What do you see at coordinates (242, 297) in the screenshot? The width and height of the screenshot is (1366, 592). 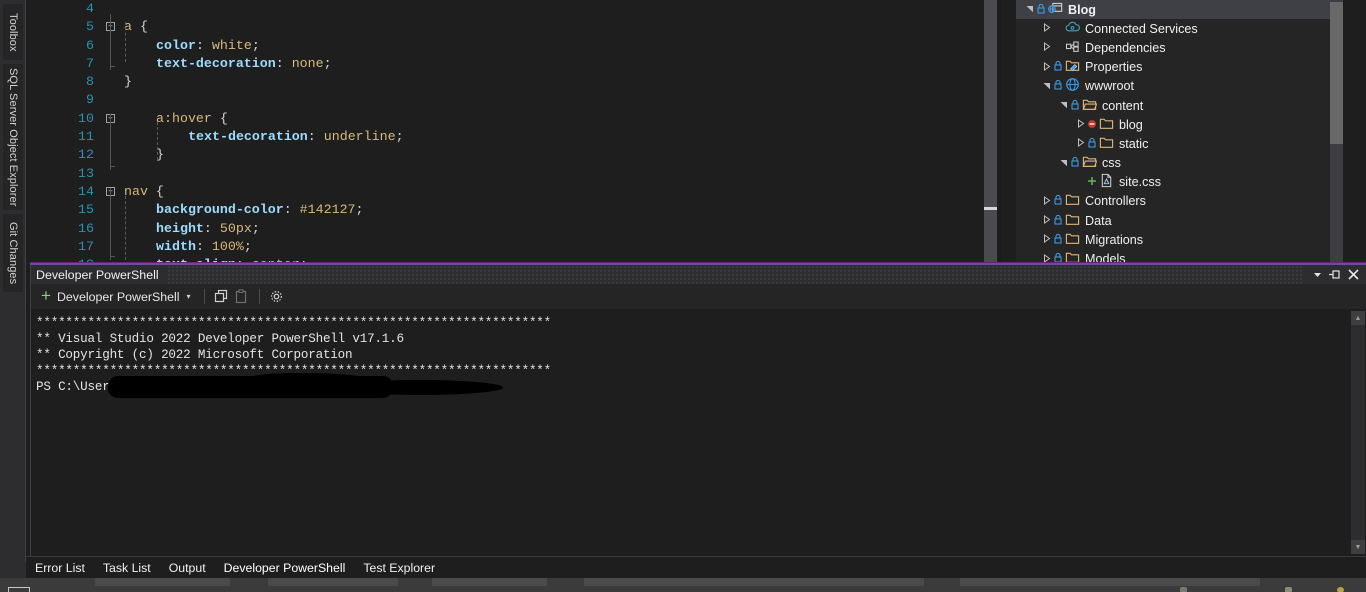 I see `paste-button` at bounding box center [242, 297].